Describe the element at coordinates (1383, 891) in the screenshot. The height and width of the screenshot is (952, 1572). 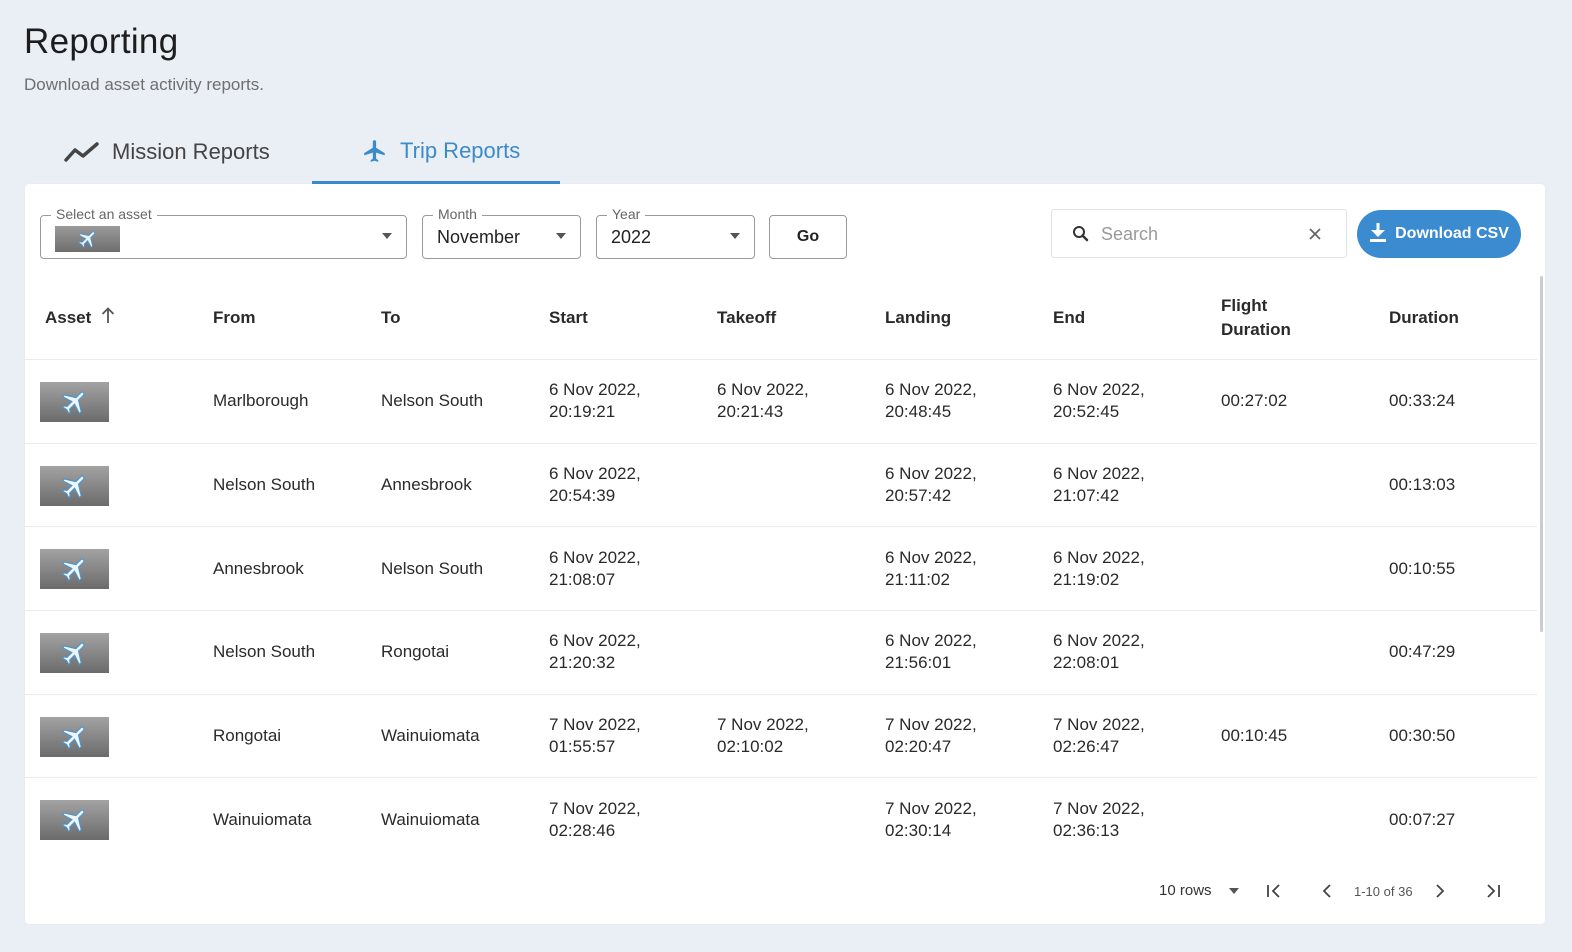
I see `page-range: 1-10 of 36` at that location.